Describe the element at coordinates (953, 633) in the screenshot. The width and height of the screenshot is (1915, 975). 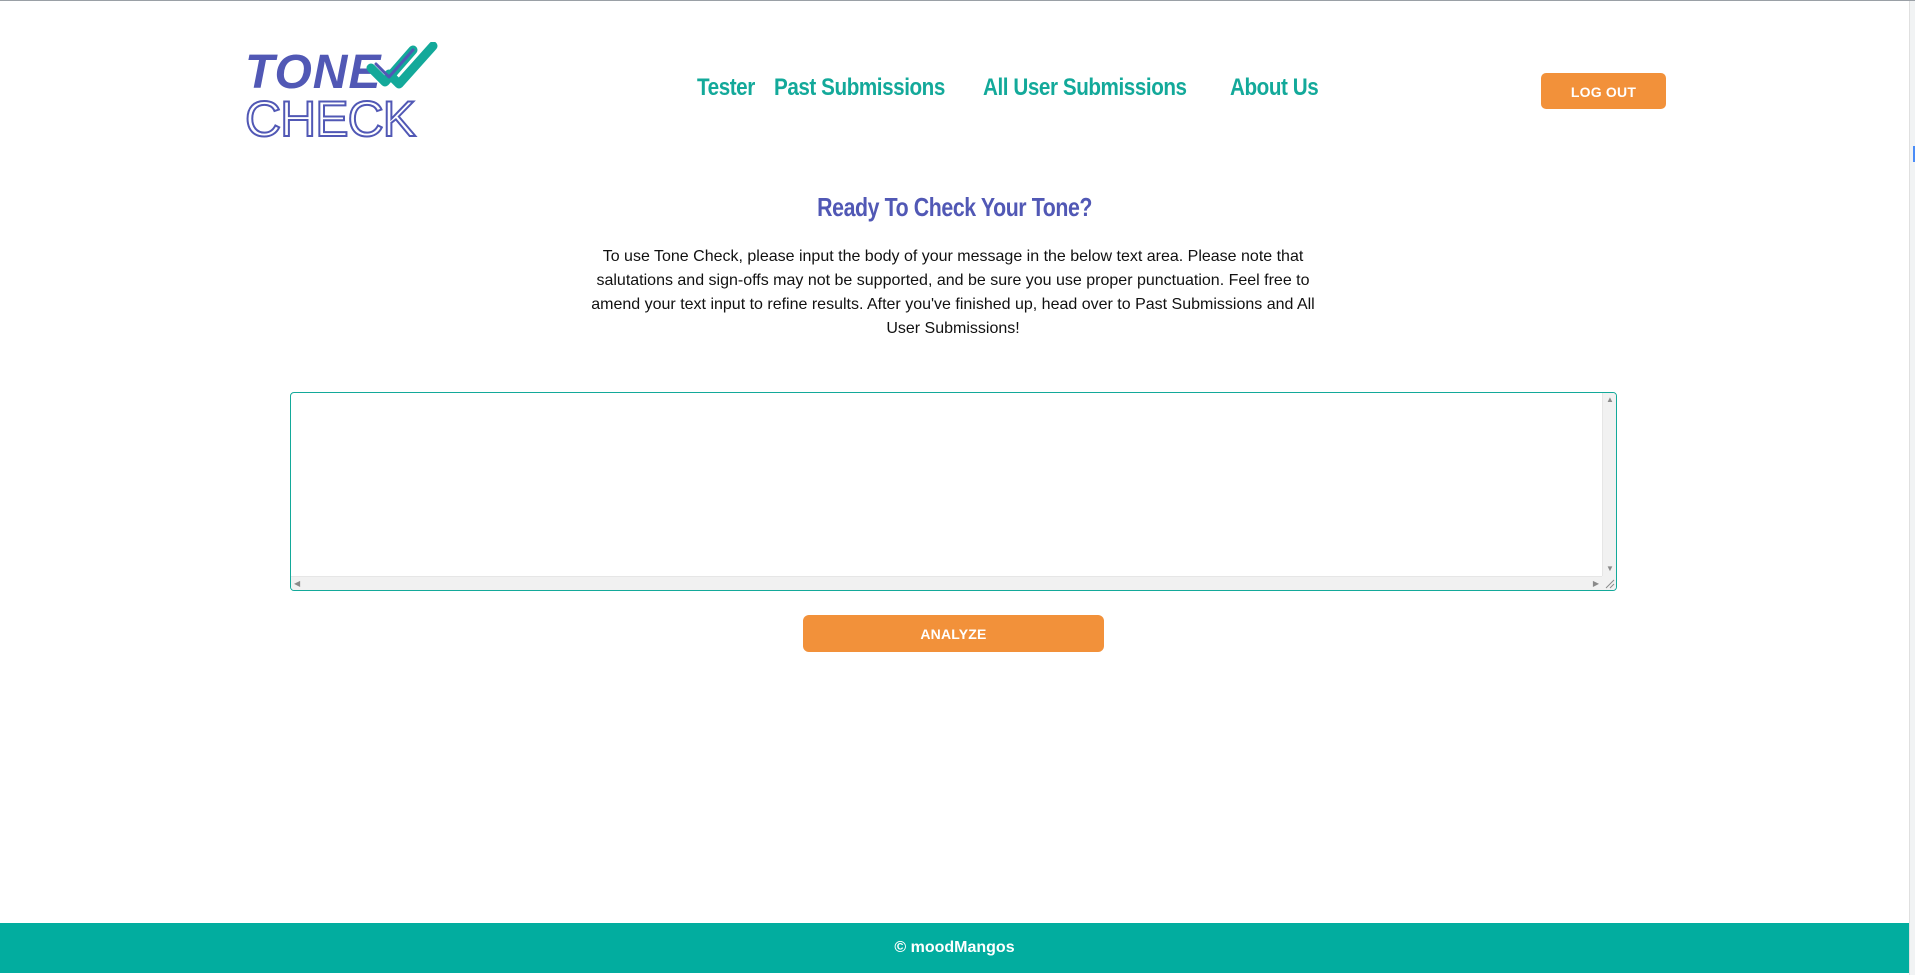
I see `analyze-button: ANALYZE` at that location.